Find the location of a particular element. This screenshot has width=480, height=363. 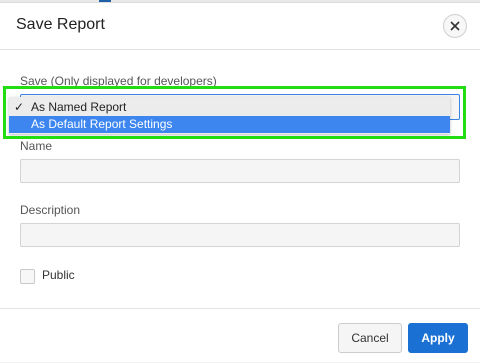

focus-highlight is located at coordinates (234, 112).